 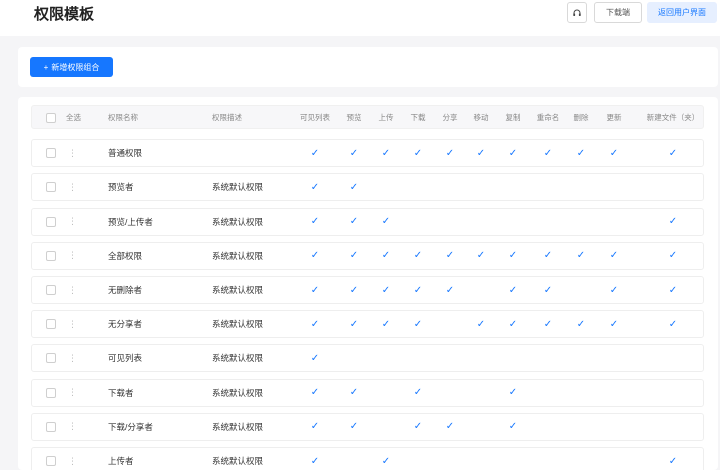 I want to click on column-header-permission: 预览, so click(x=354, y=117).